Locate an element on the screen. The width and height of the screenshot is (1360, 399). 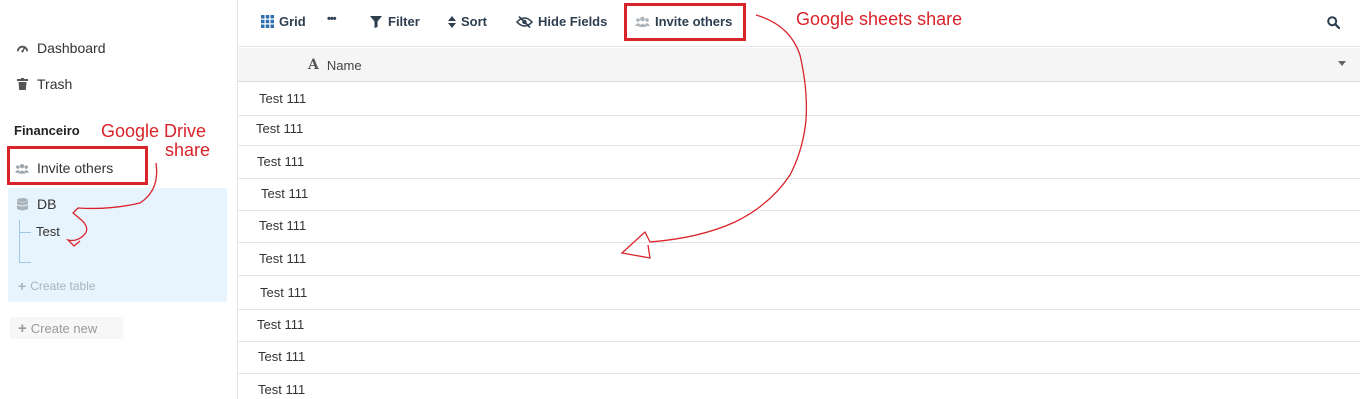
grid-label: Grid is located at coordinates (292, 21).